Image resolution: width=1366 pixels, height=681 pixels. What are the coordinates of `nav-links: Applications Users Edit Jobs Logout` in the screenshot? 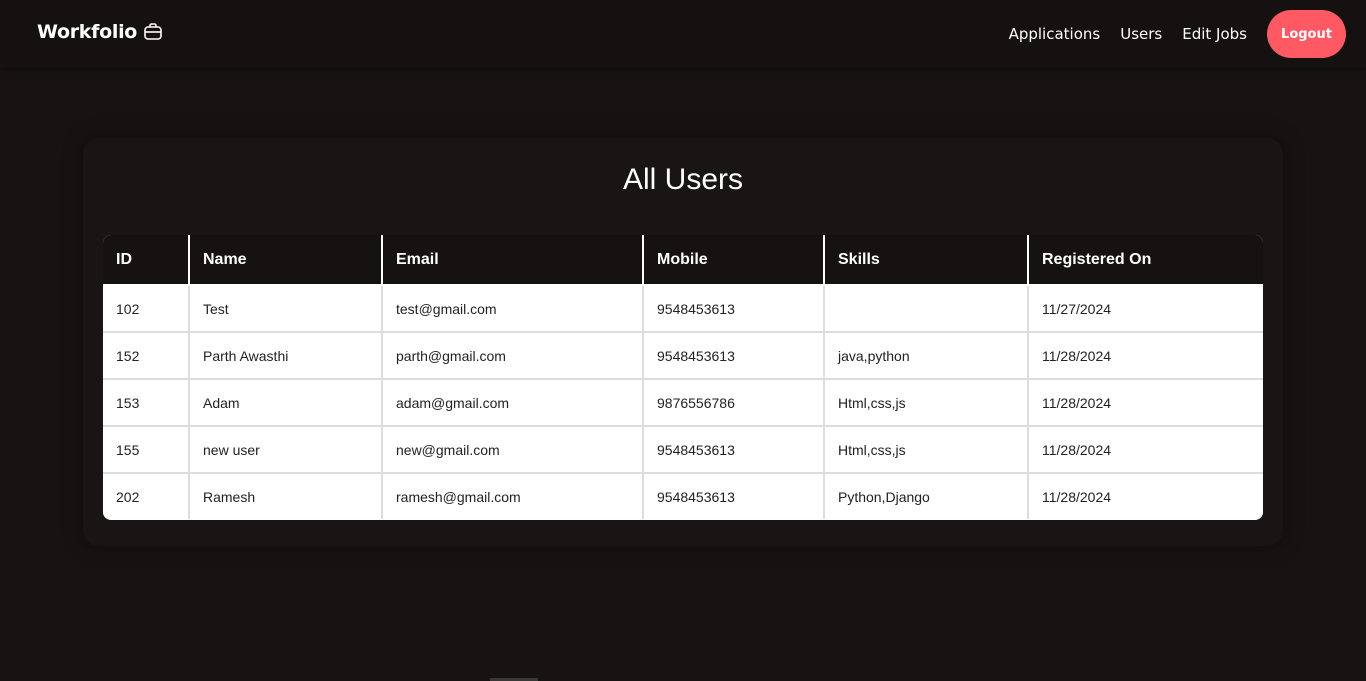 It's located at (1177, 34).